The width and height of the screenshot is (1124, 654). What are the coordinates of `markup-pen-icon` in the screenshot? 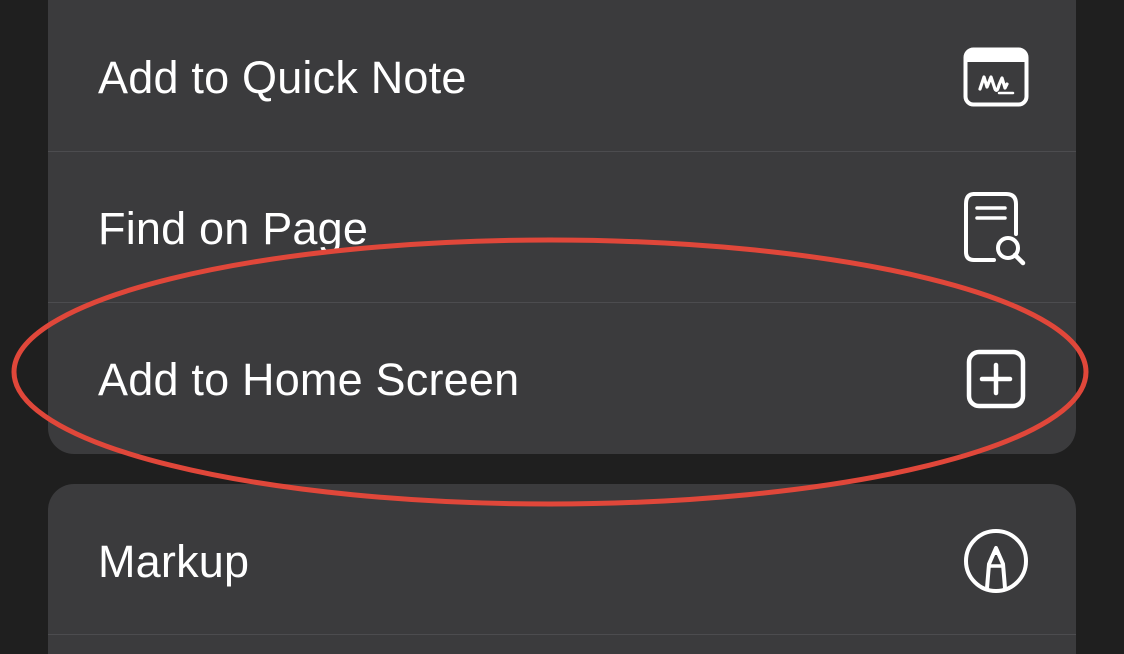 It's located at (996, 561).